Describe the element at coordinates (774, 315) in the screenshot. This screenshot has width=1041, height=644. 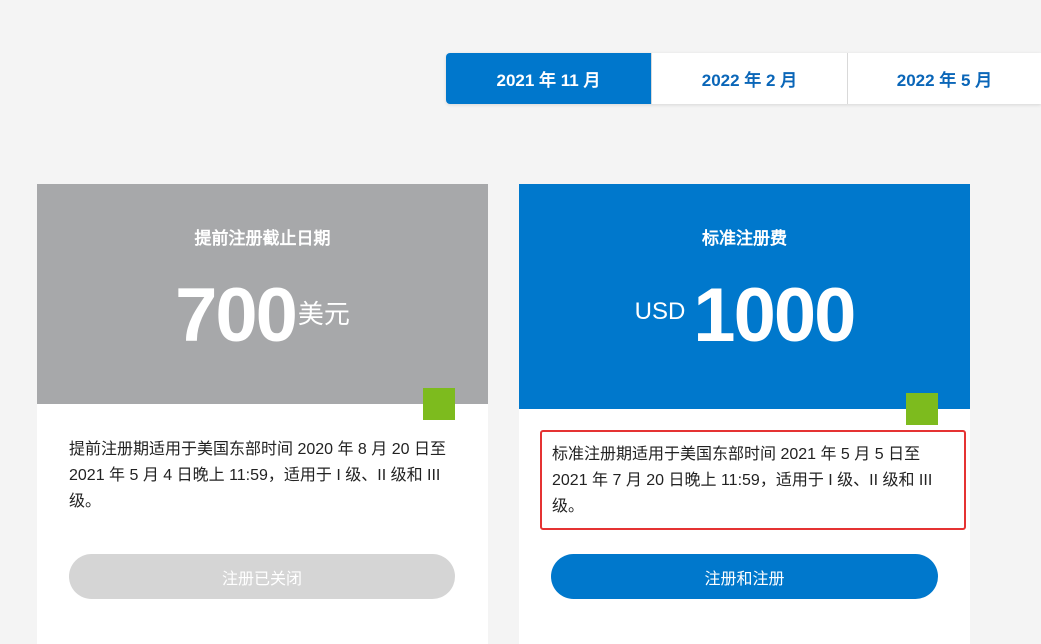
I see `standard-price-amount: 1000` at that location.